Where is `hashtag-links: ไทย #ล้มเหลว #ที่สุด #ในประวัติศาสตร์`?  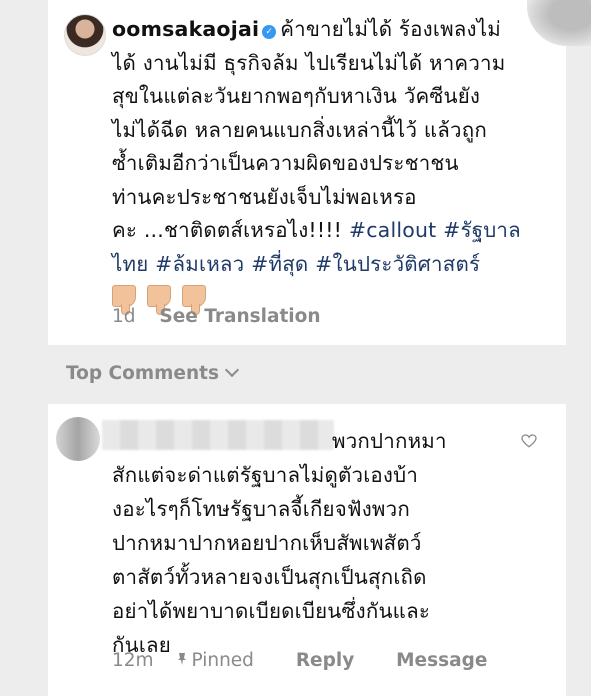
hashtag-links: ไทย #ล้มเหลว #ที่สุด #ในประวัติศาสตร์ is located at coordinates (296, 264).